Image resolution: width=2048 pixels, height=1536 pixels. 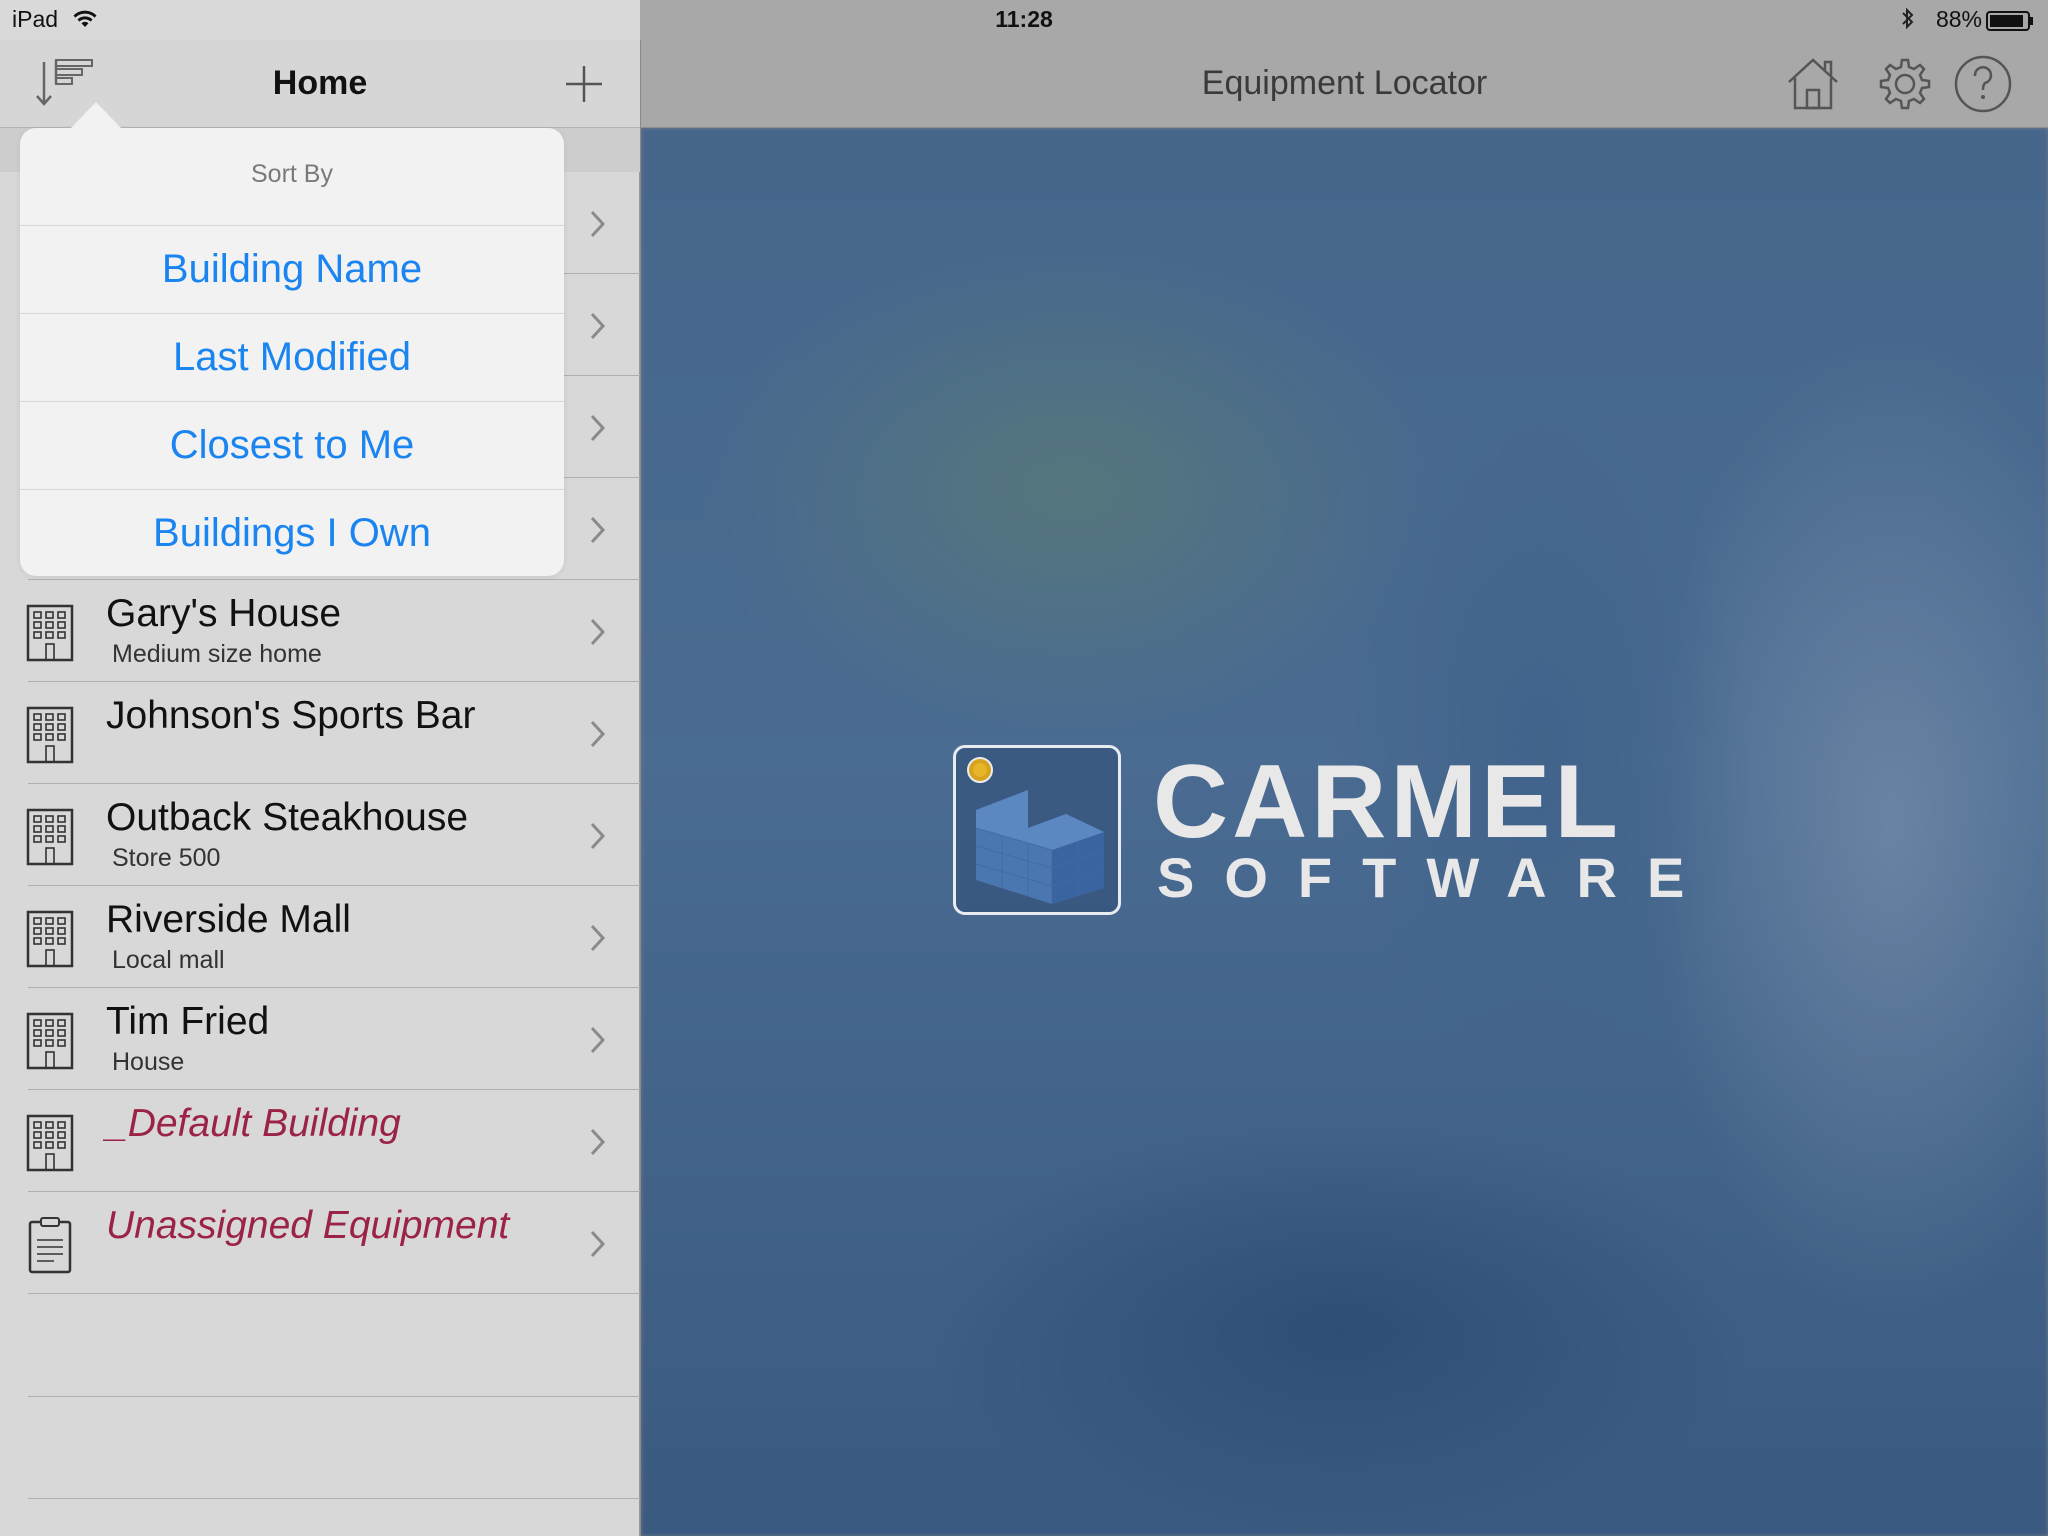 I want to click on help-icon, so click(x=1983, y=84).